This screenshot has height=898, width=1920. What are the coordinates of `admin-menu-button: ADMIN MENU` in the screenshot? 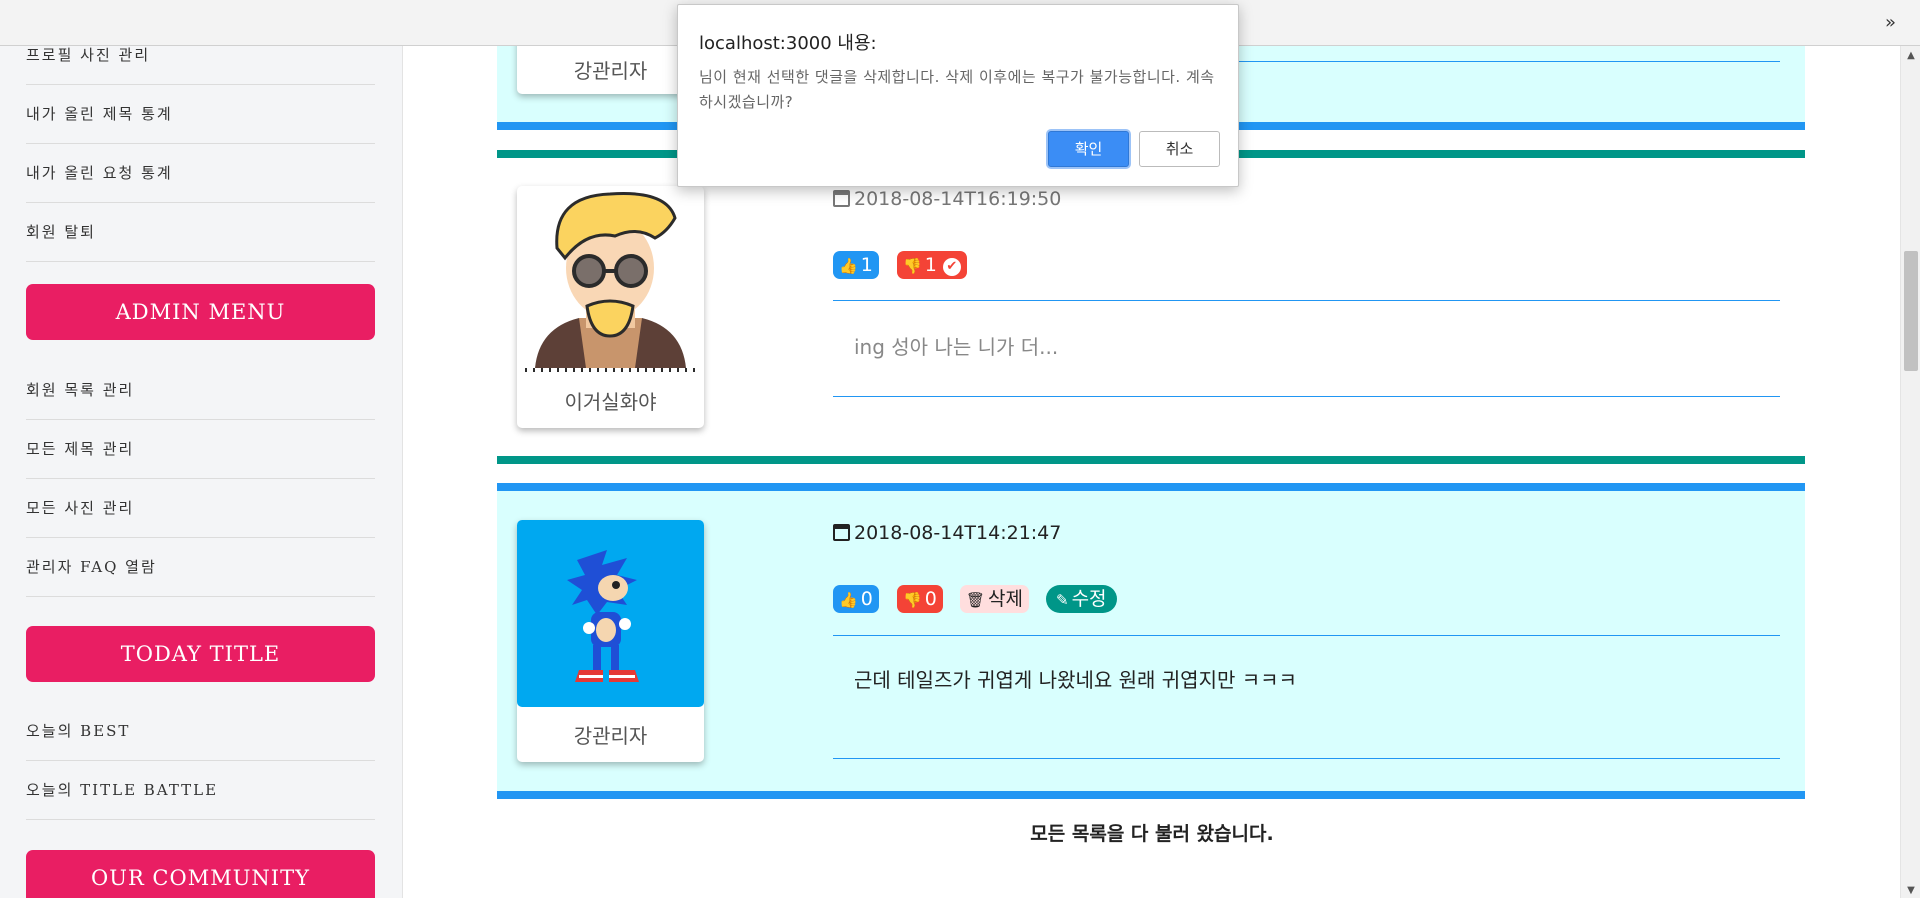 It's located at (200, 312).